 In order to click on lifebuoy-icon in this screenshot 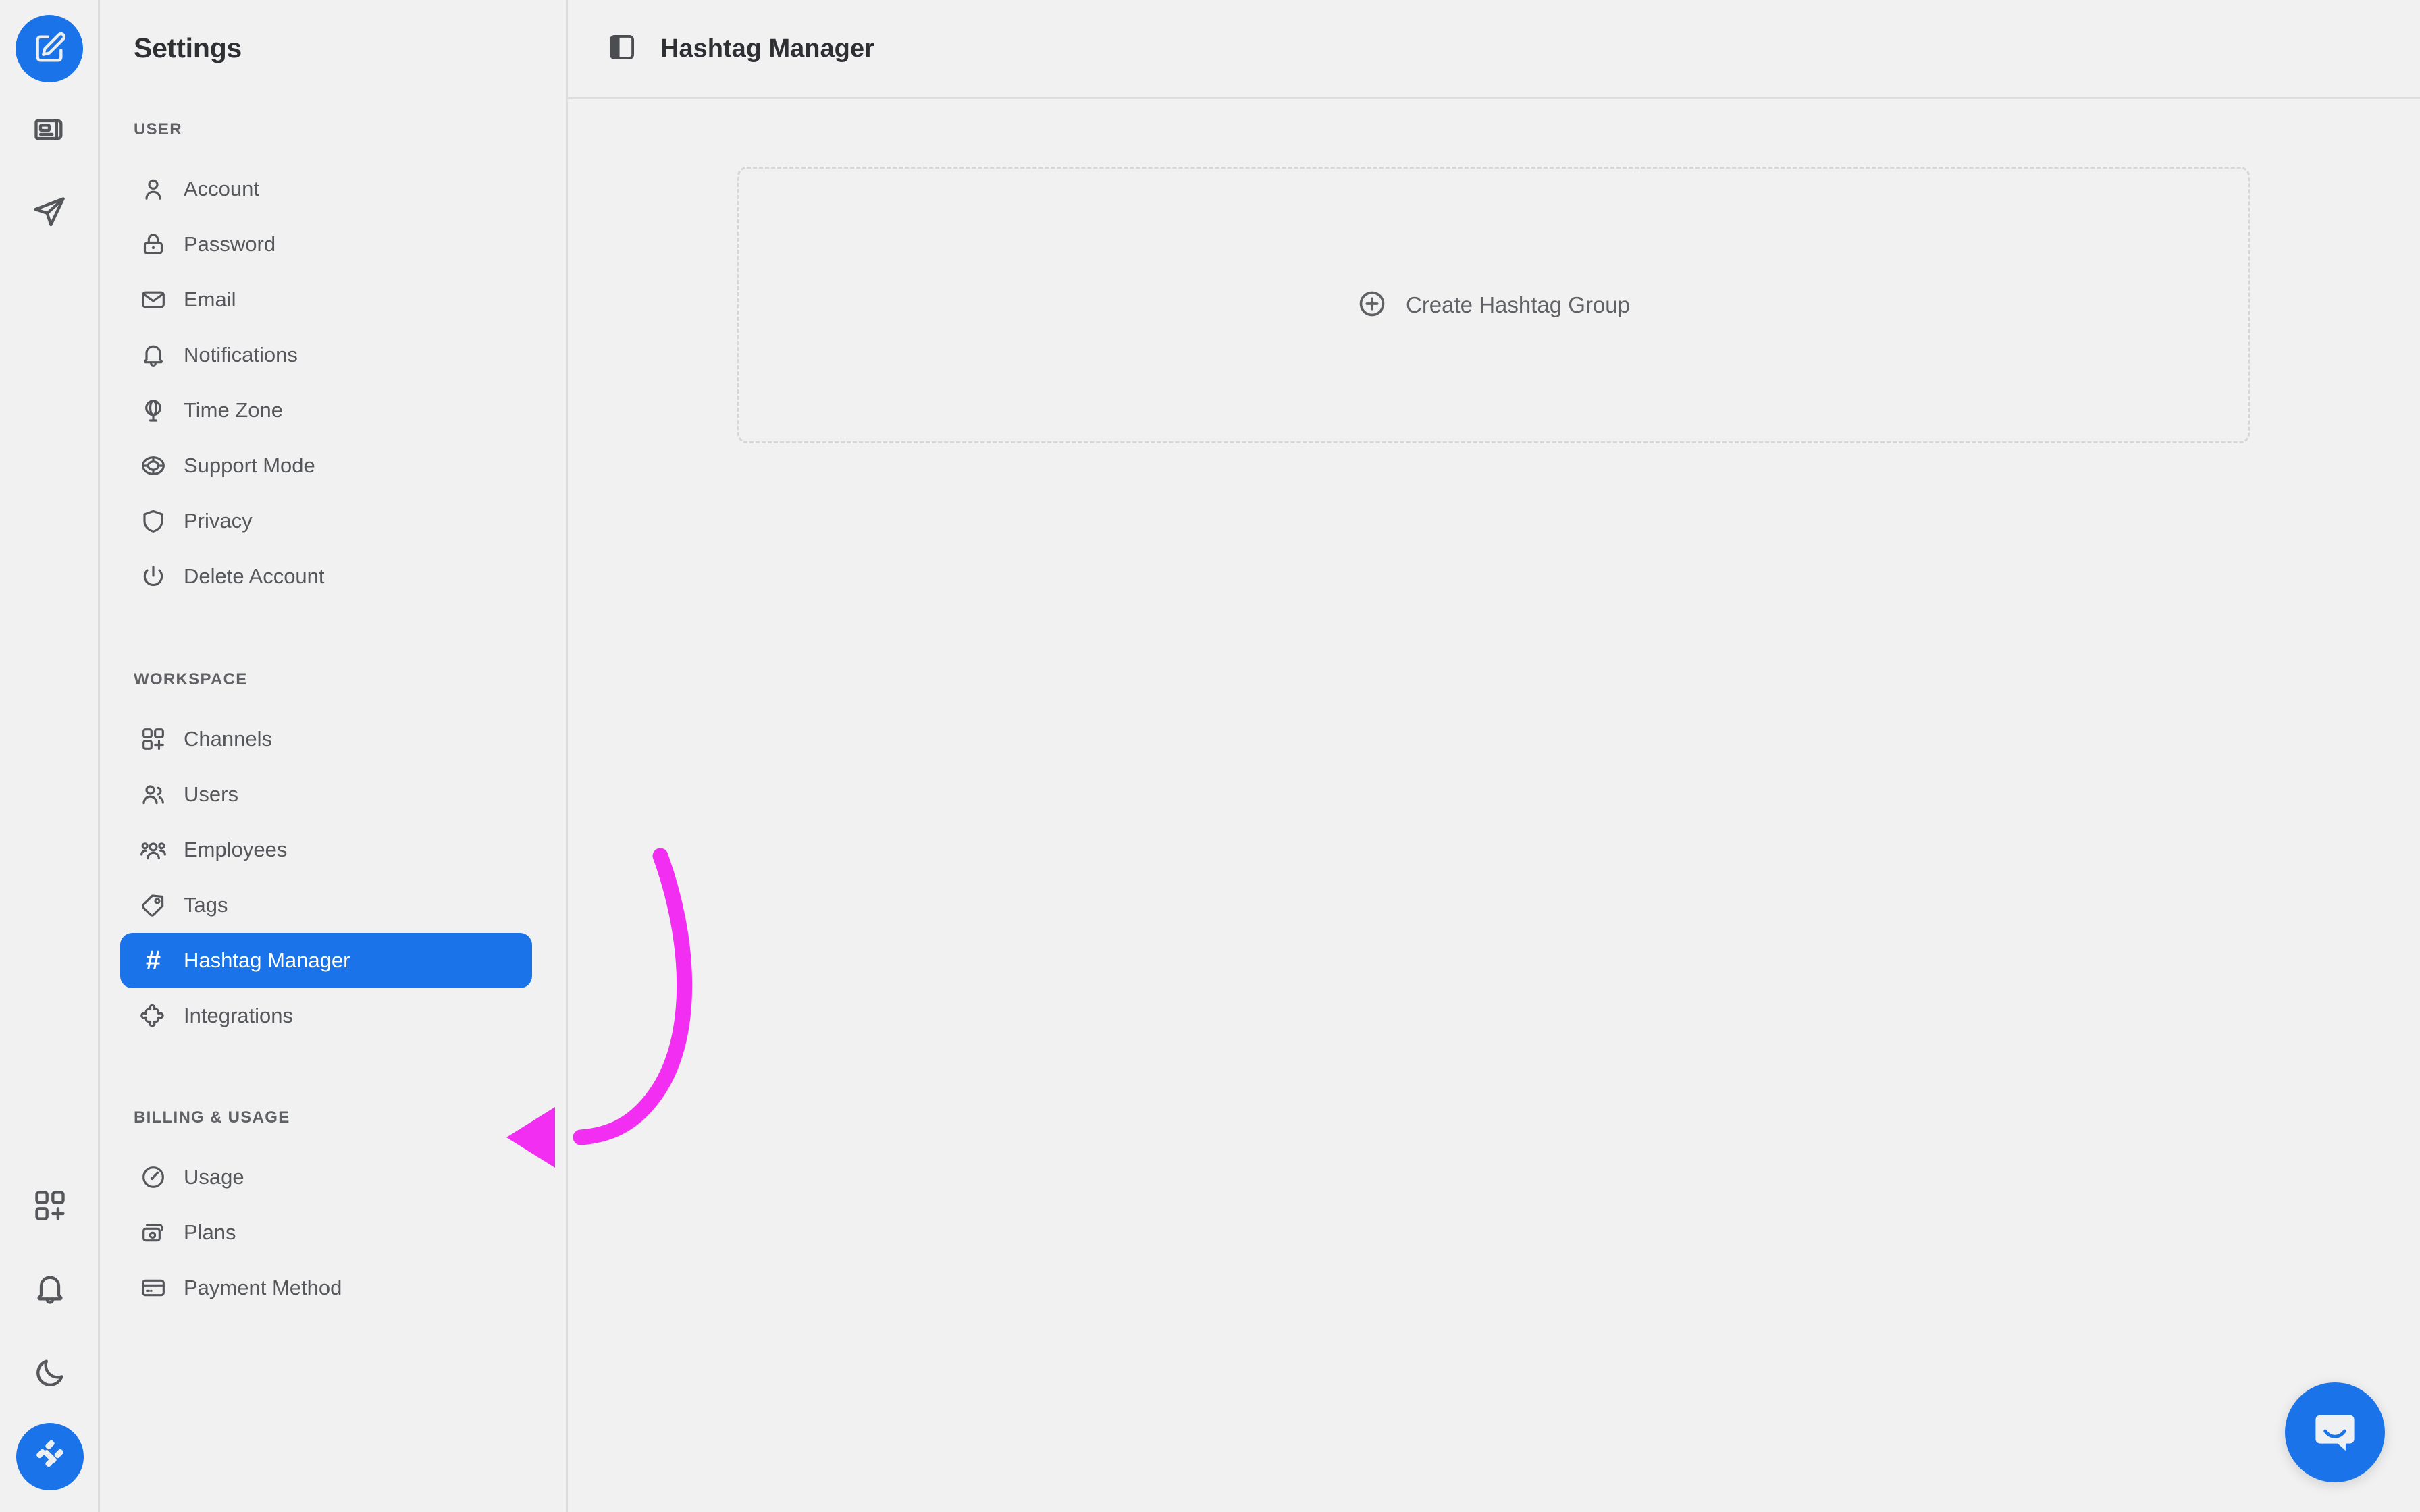, I will do `click(153, 466)`.